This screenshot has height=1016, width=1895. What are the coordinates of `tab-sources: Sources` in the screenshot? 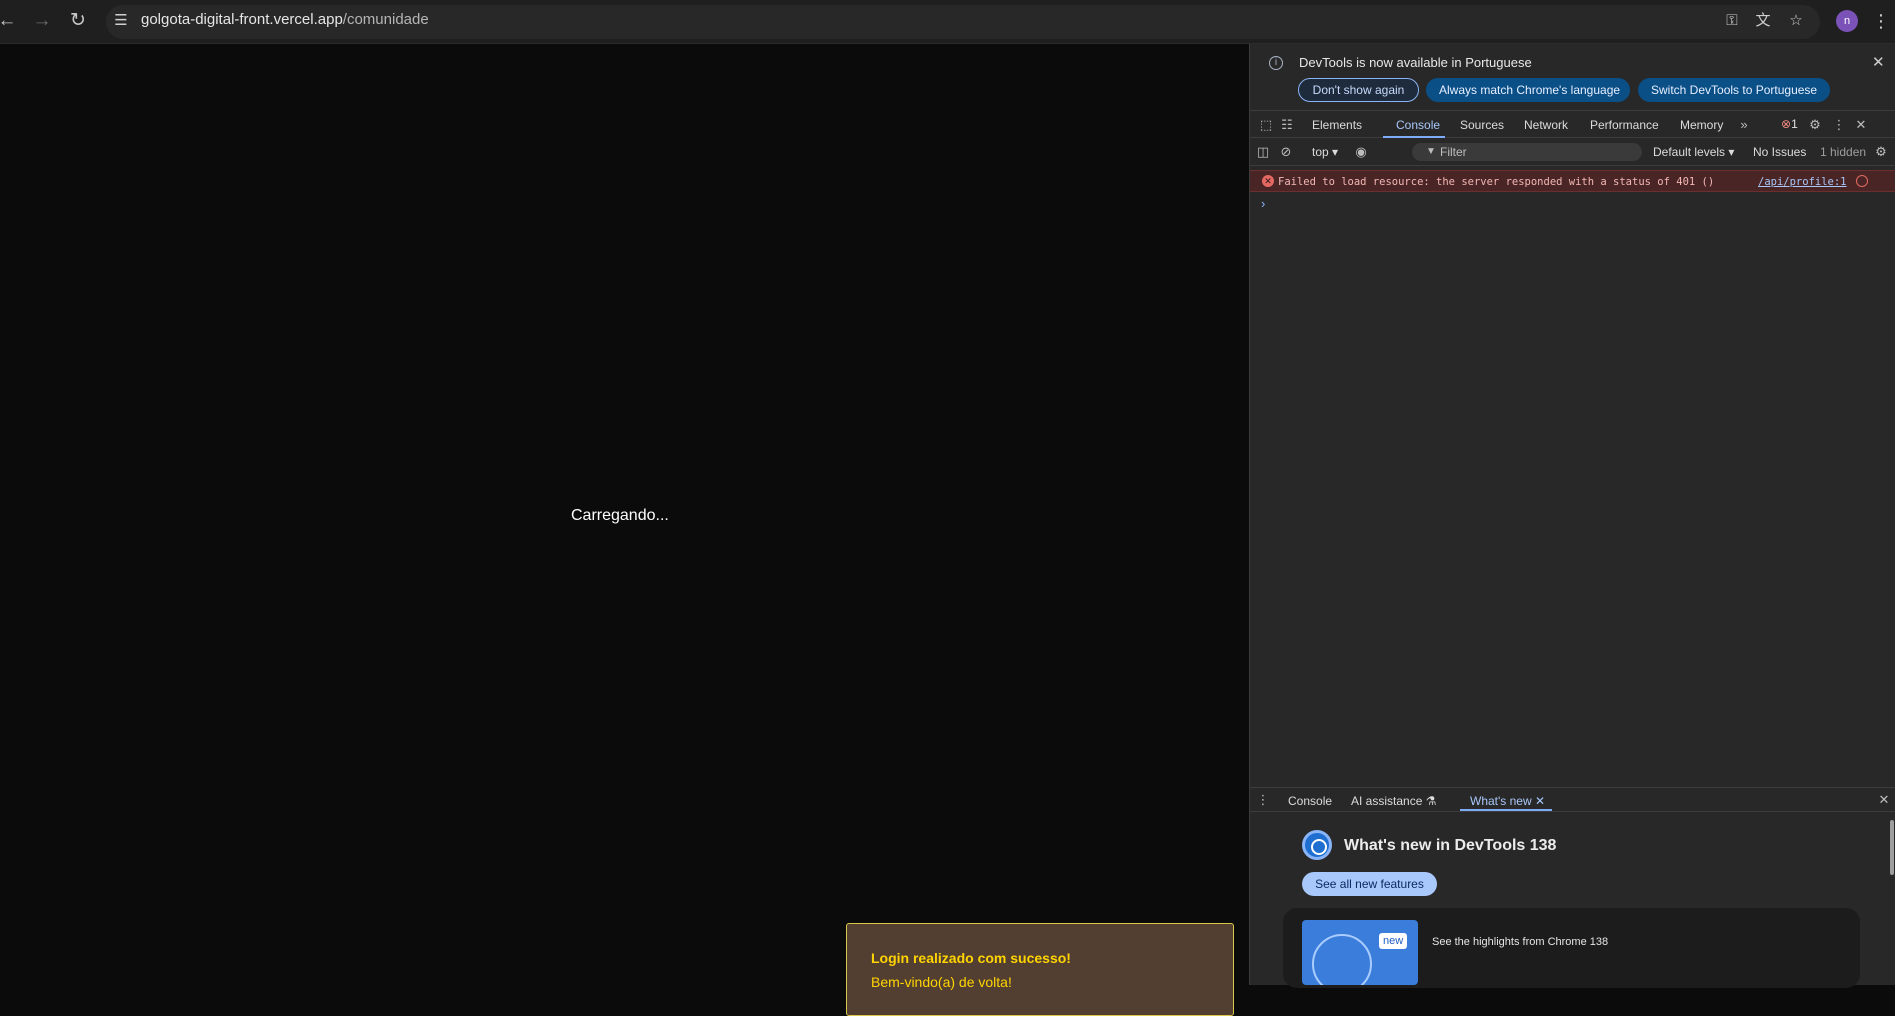 It's located at (1482, 125).